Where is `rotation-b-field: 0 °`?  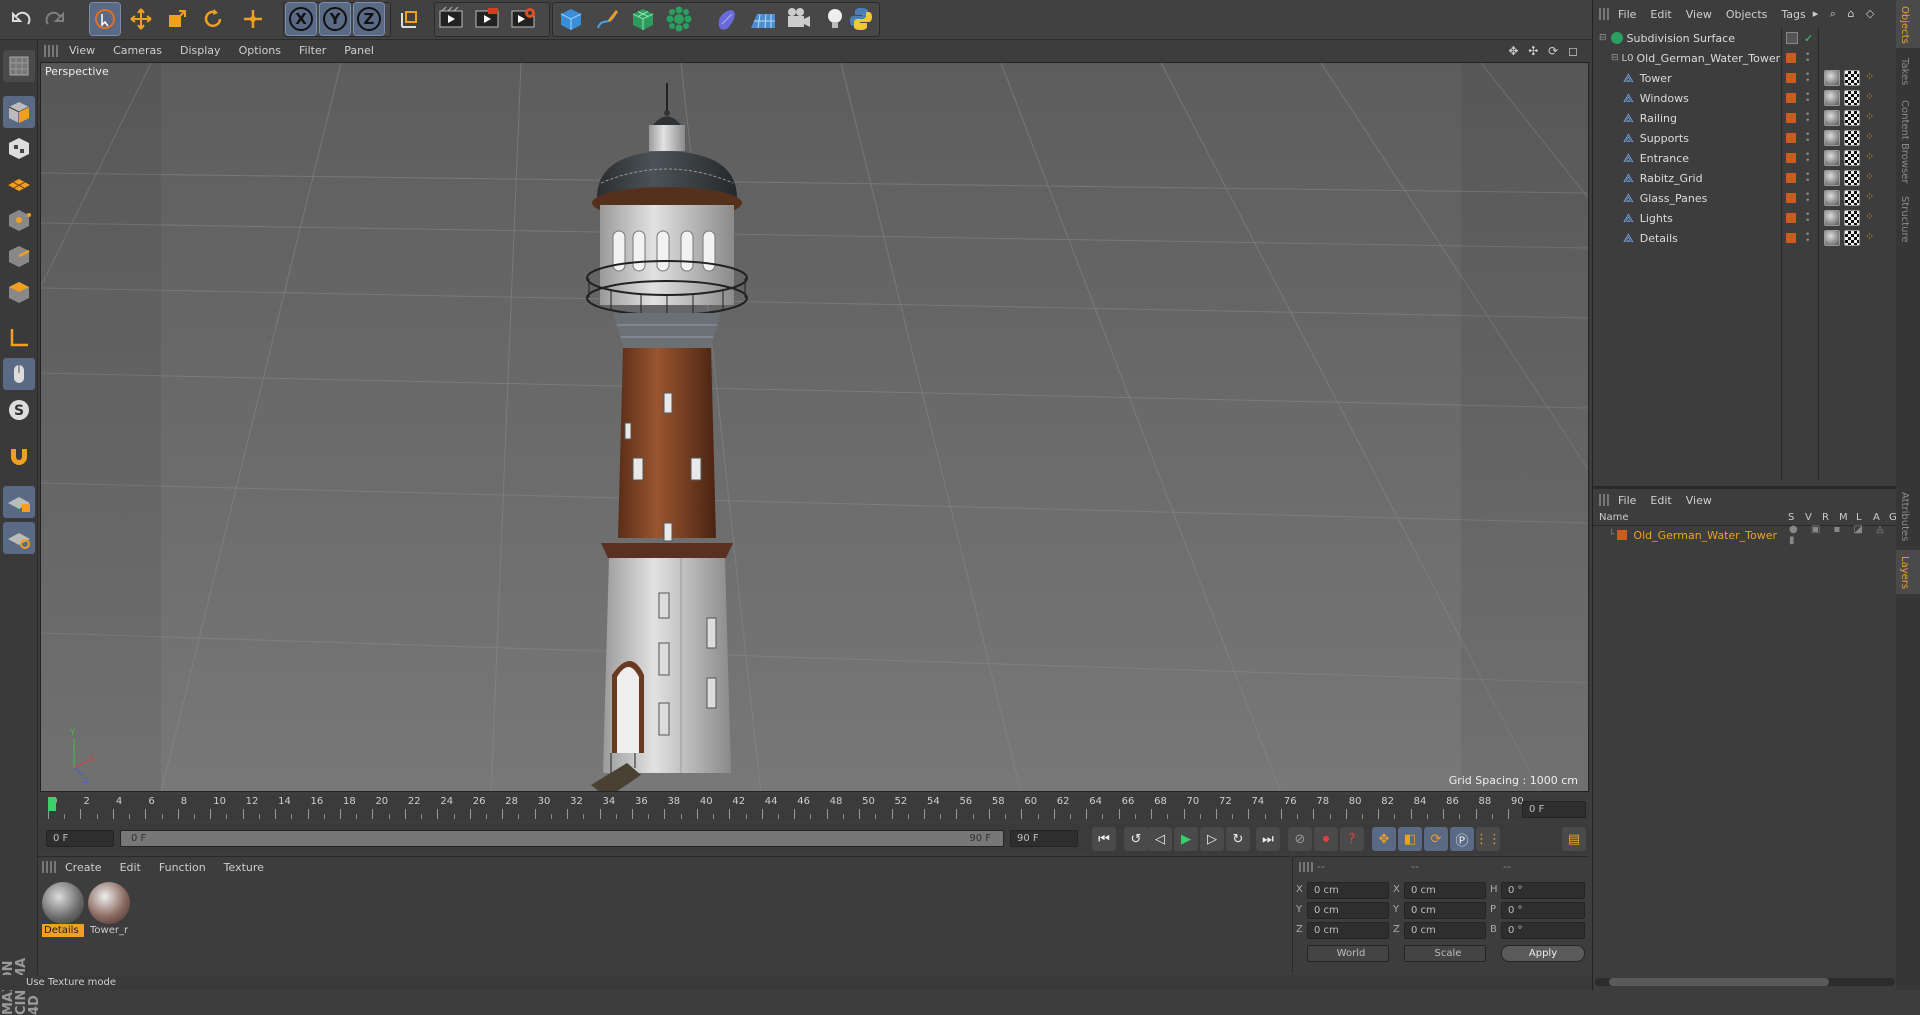 rotation-b-field: 0 ° is located at coordinates (1543, 930).